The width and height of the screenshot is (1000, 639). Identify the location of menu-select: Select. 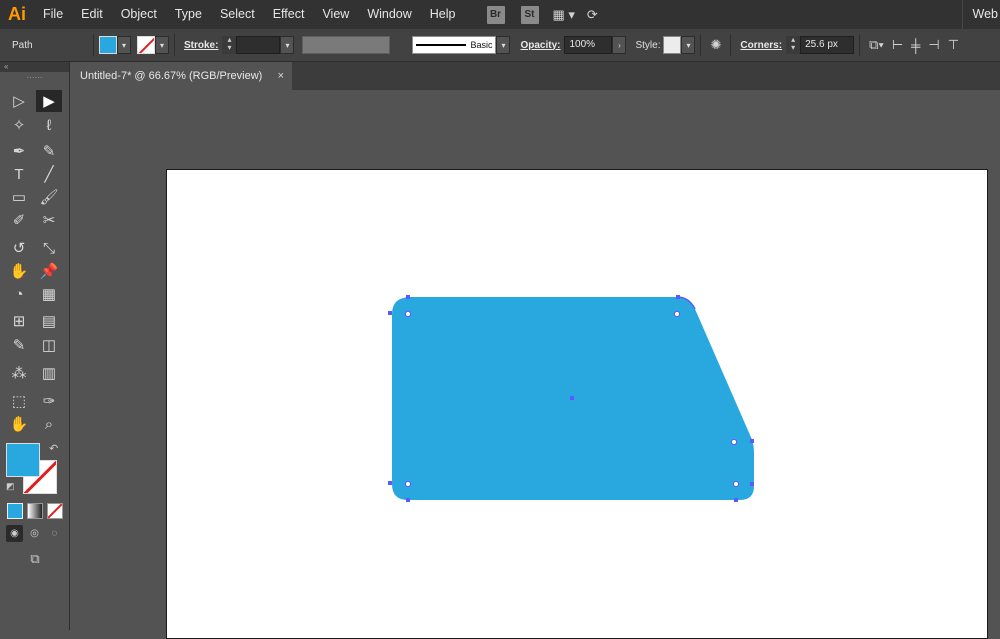
(237, 14).